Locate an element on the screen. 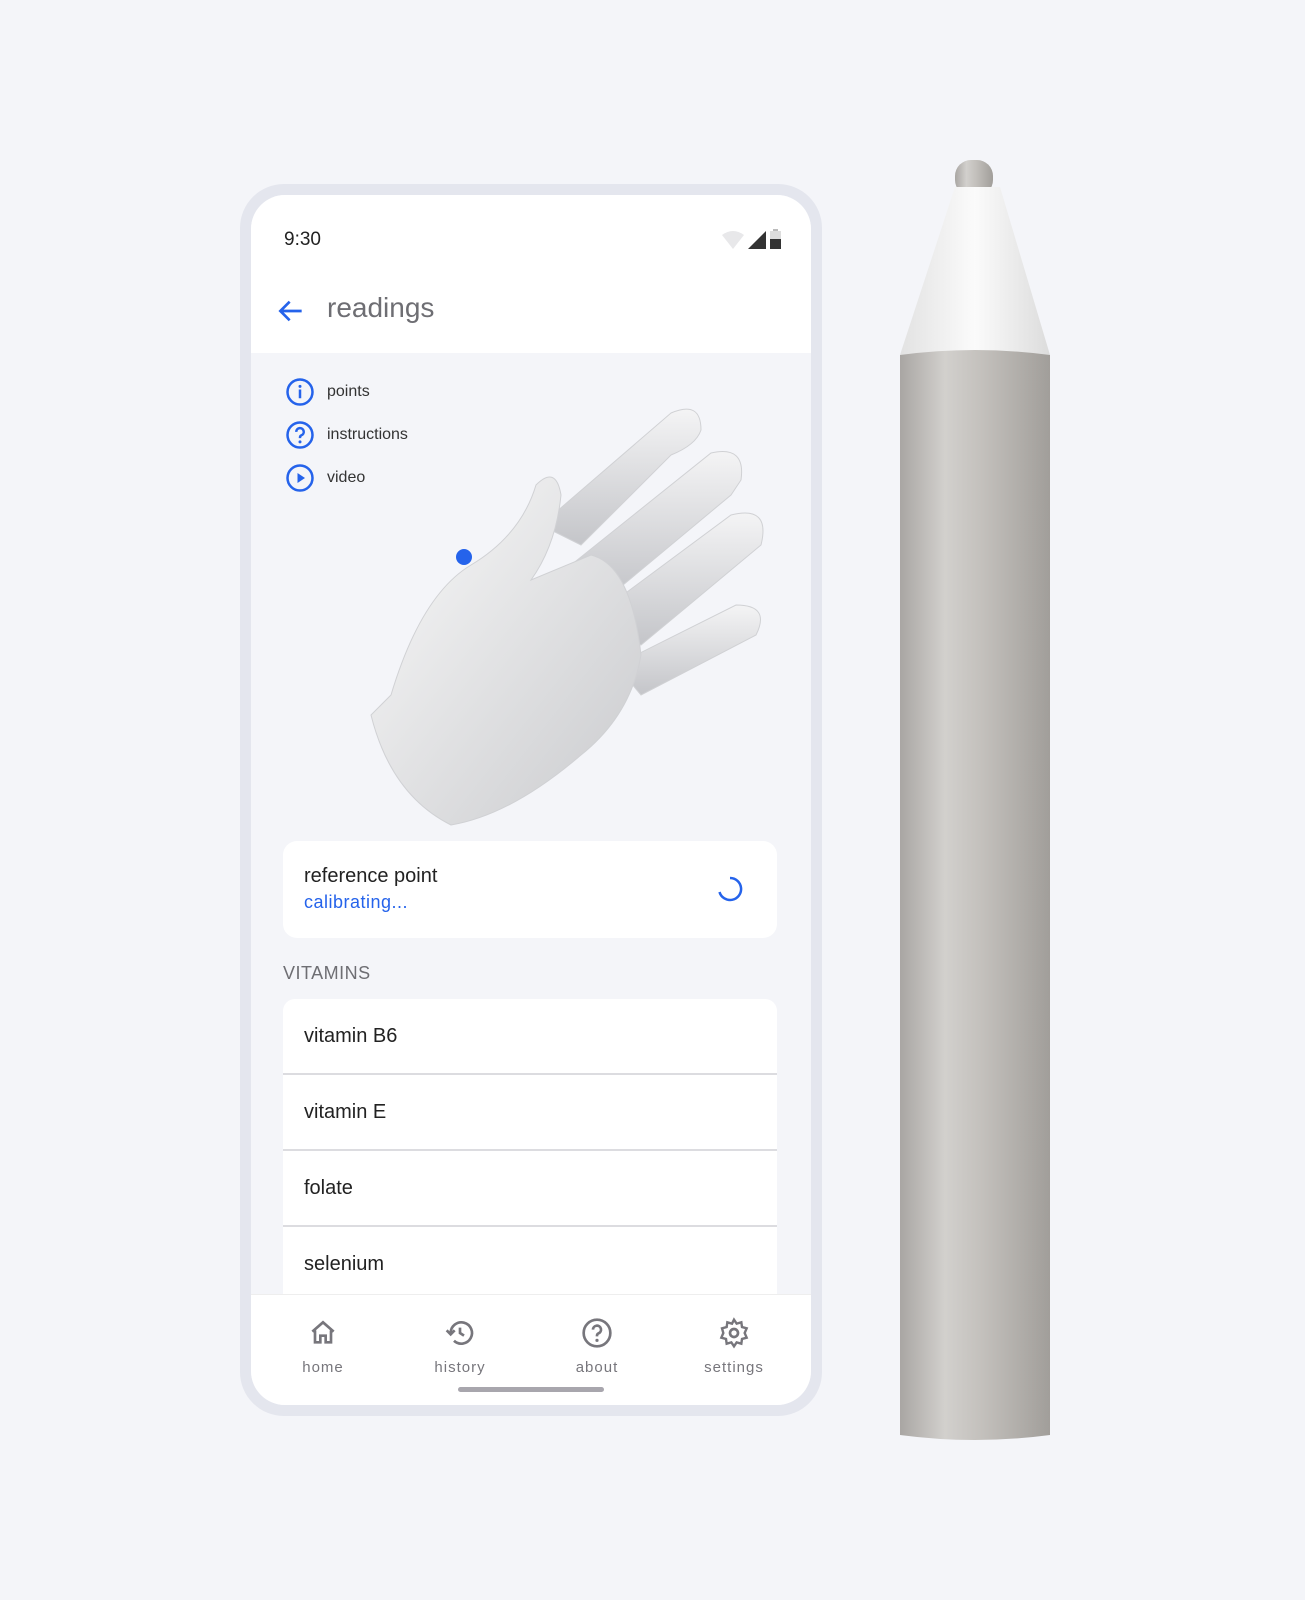  nav-settings: settings is located at coordinates (734, 1346).